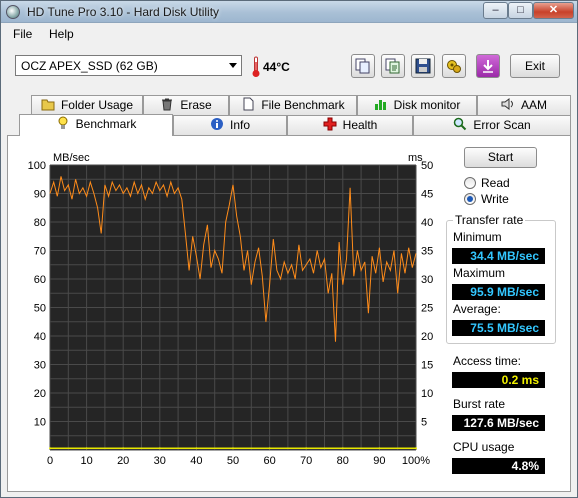 The image size is (578, 498). What do you see at coordinates (427, 195) in the screenshot?
I see `y2-tick-label: 45` at bounding box center [427, 195].